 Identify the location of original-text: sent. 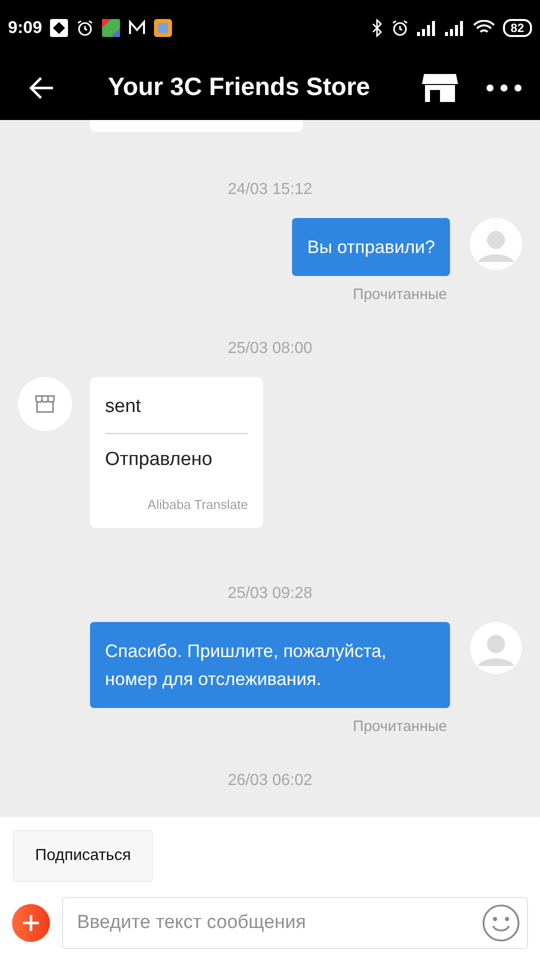
(123, 406).